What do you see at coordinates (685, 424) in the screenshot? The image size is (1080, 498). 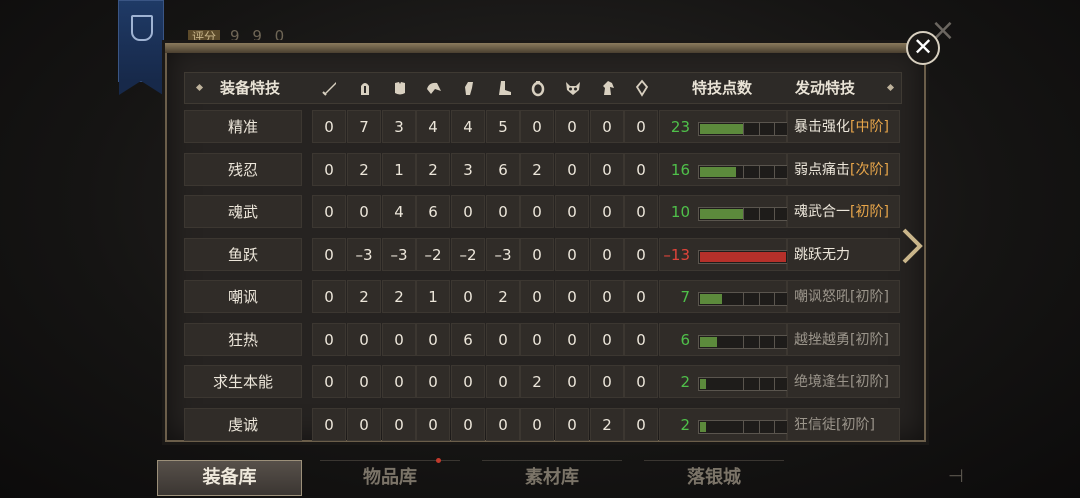 I see `skill-points: 2` at bounding box center [685, 424].